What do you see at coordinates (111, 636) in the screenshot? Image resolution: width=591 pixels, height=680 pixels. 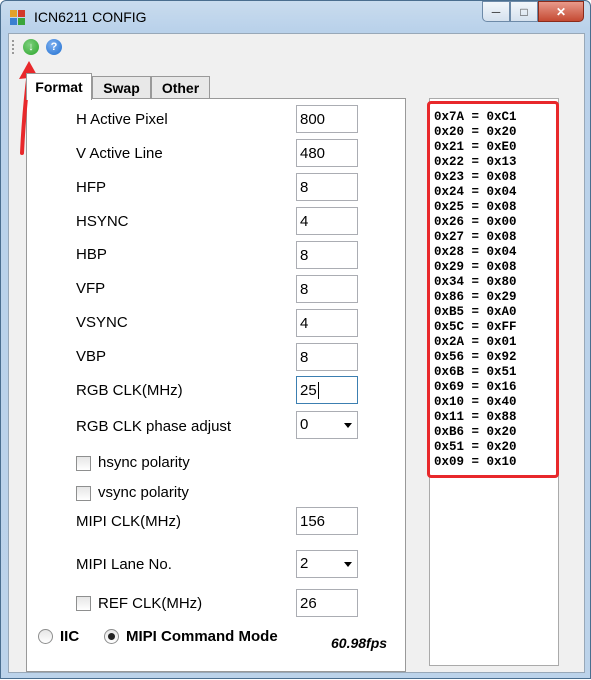 I see `mipi-command-mode-radio` at bounding box center [111, 636].